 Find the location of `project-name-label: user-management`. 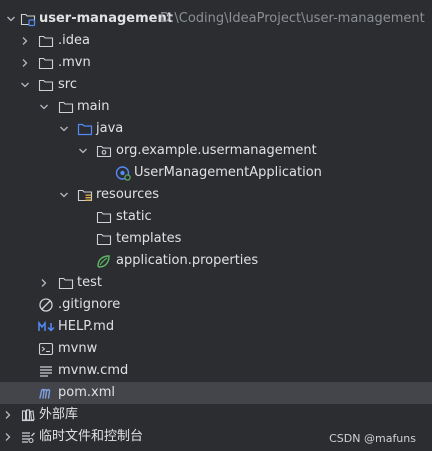

project-name-label: user-management is located at coordinates (106, 18).